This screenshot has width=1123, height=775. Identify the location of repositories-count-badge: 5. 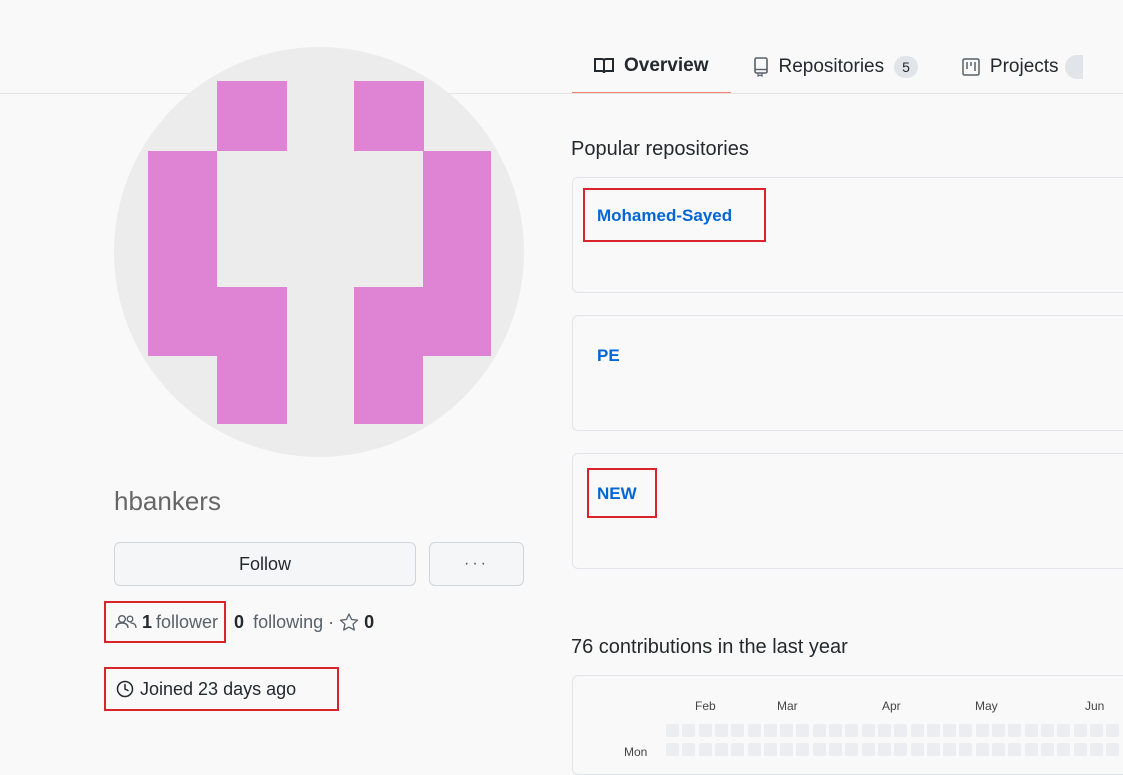
(906, 67).